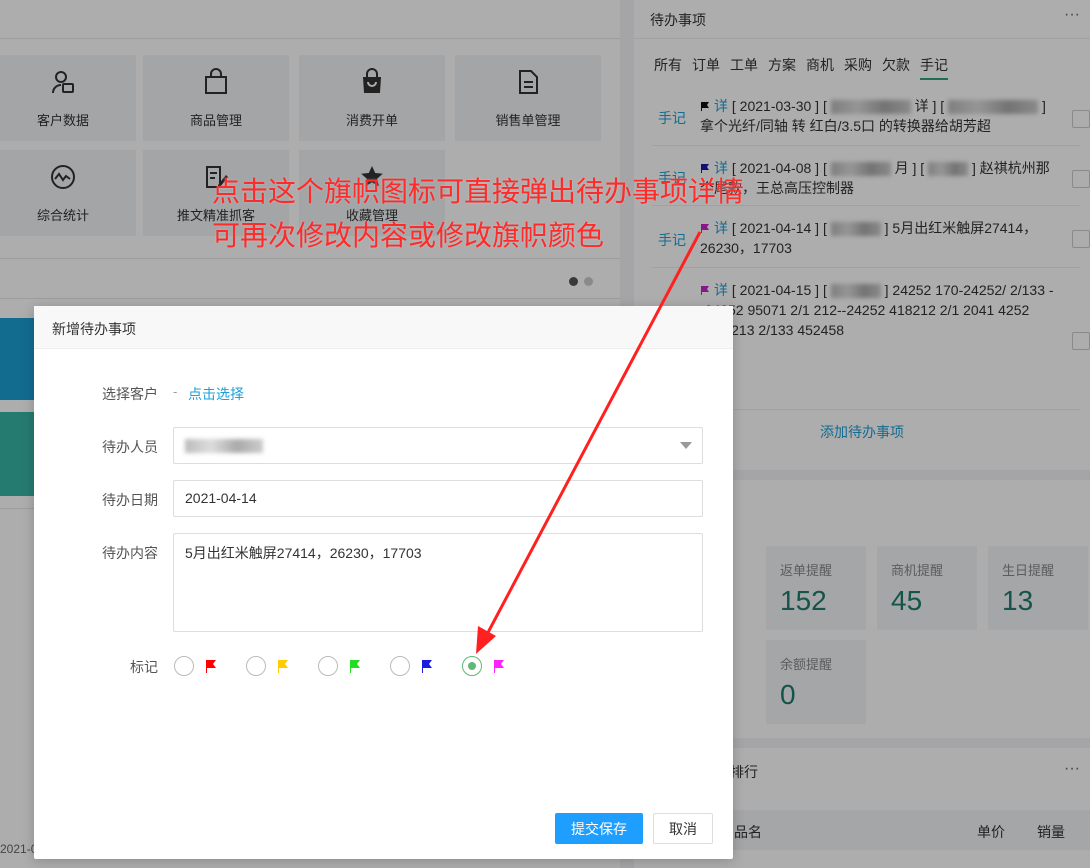 Image resolution: width=1090 pixels, height=868 pixels. What do you see at coordinates (383, 327) in the screenshot?
I see `modal-title: 新增待办事项` at bounding box center [383, 327].